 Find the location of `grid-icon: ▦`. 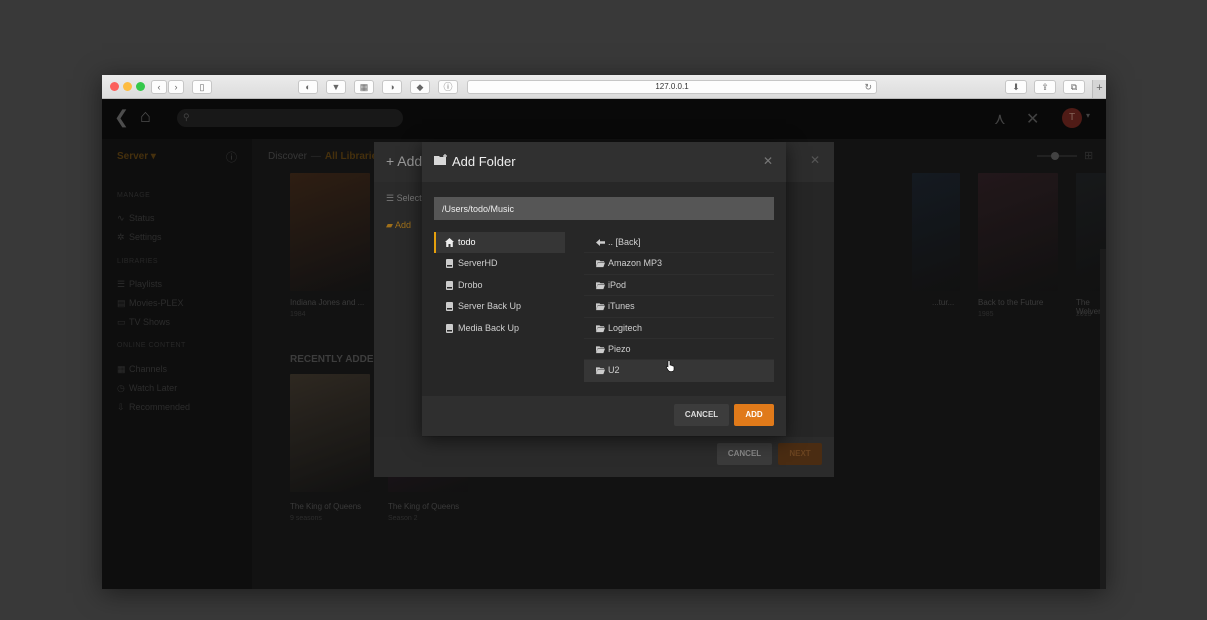

grid-icon: ▦ is located at coordinates (364, 87).